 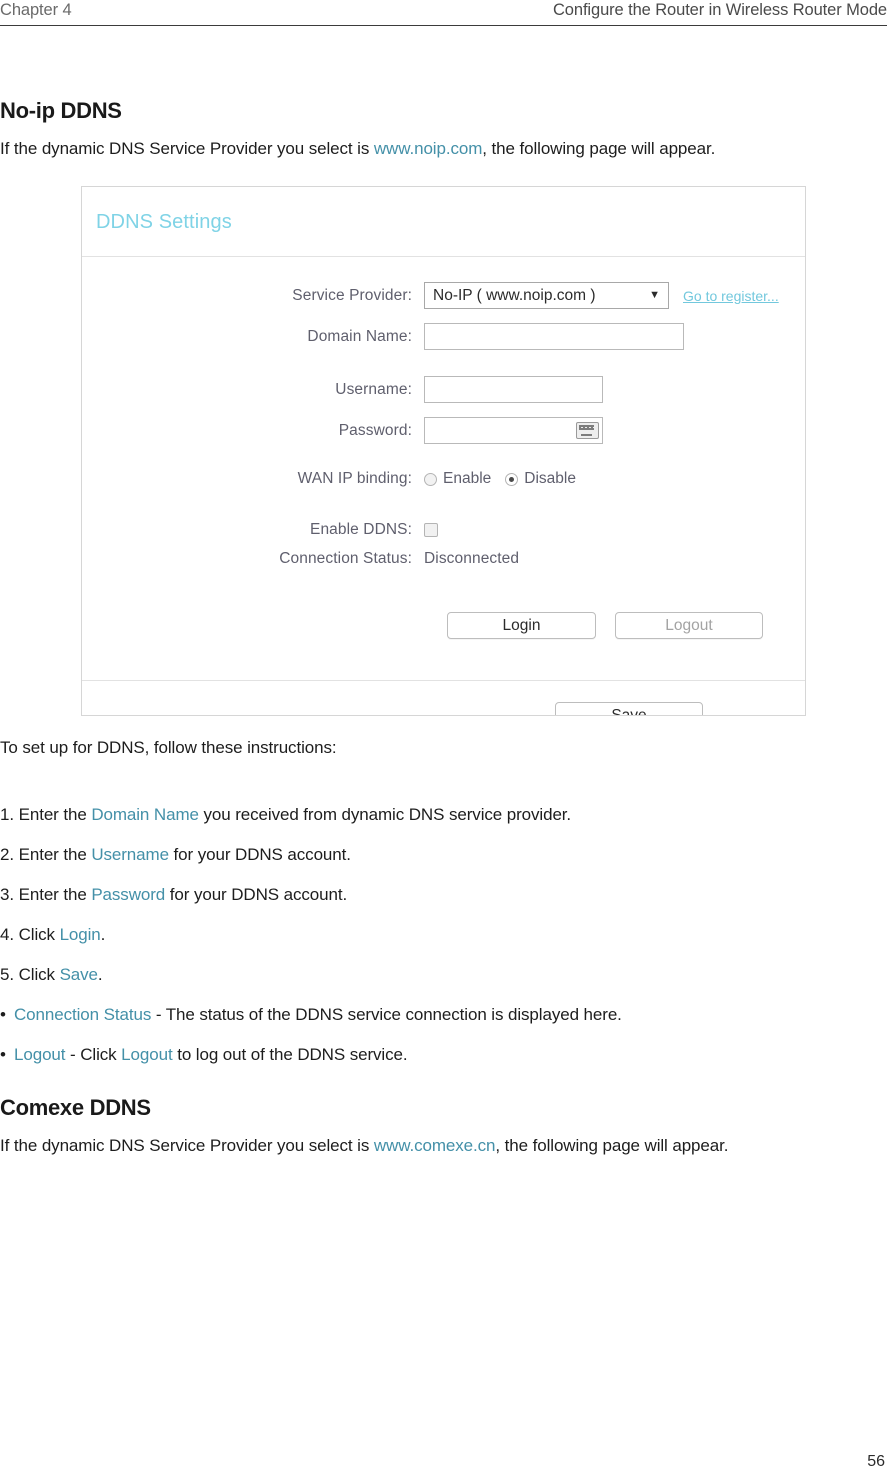 I want to click on domain-name-control, so click(x=554, y=336).